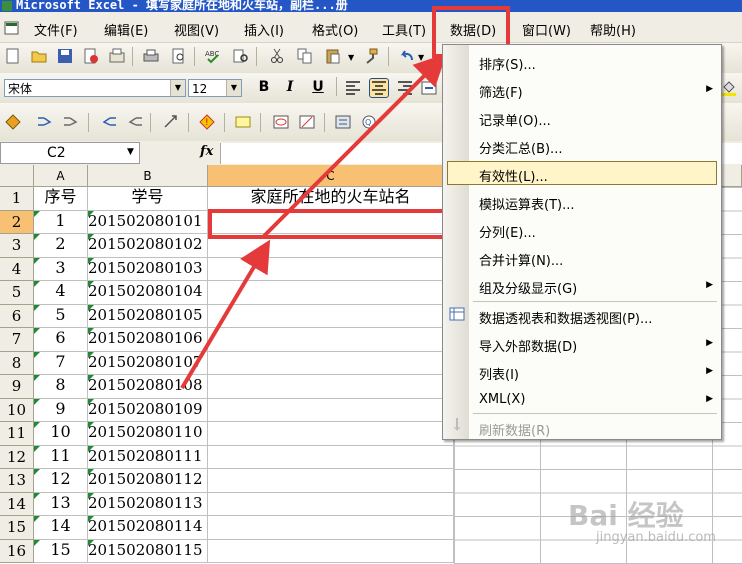 The image size is (742, 564). I want to click on menu-item-xml: XML(X), so click(502, 399).